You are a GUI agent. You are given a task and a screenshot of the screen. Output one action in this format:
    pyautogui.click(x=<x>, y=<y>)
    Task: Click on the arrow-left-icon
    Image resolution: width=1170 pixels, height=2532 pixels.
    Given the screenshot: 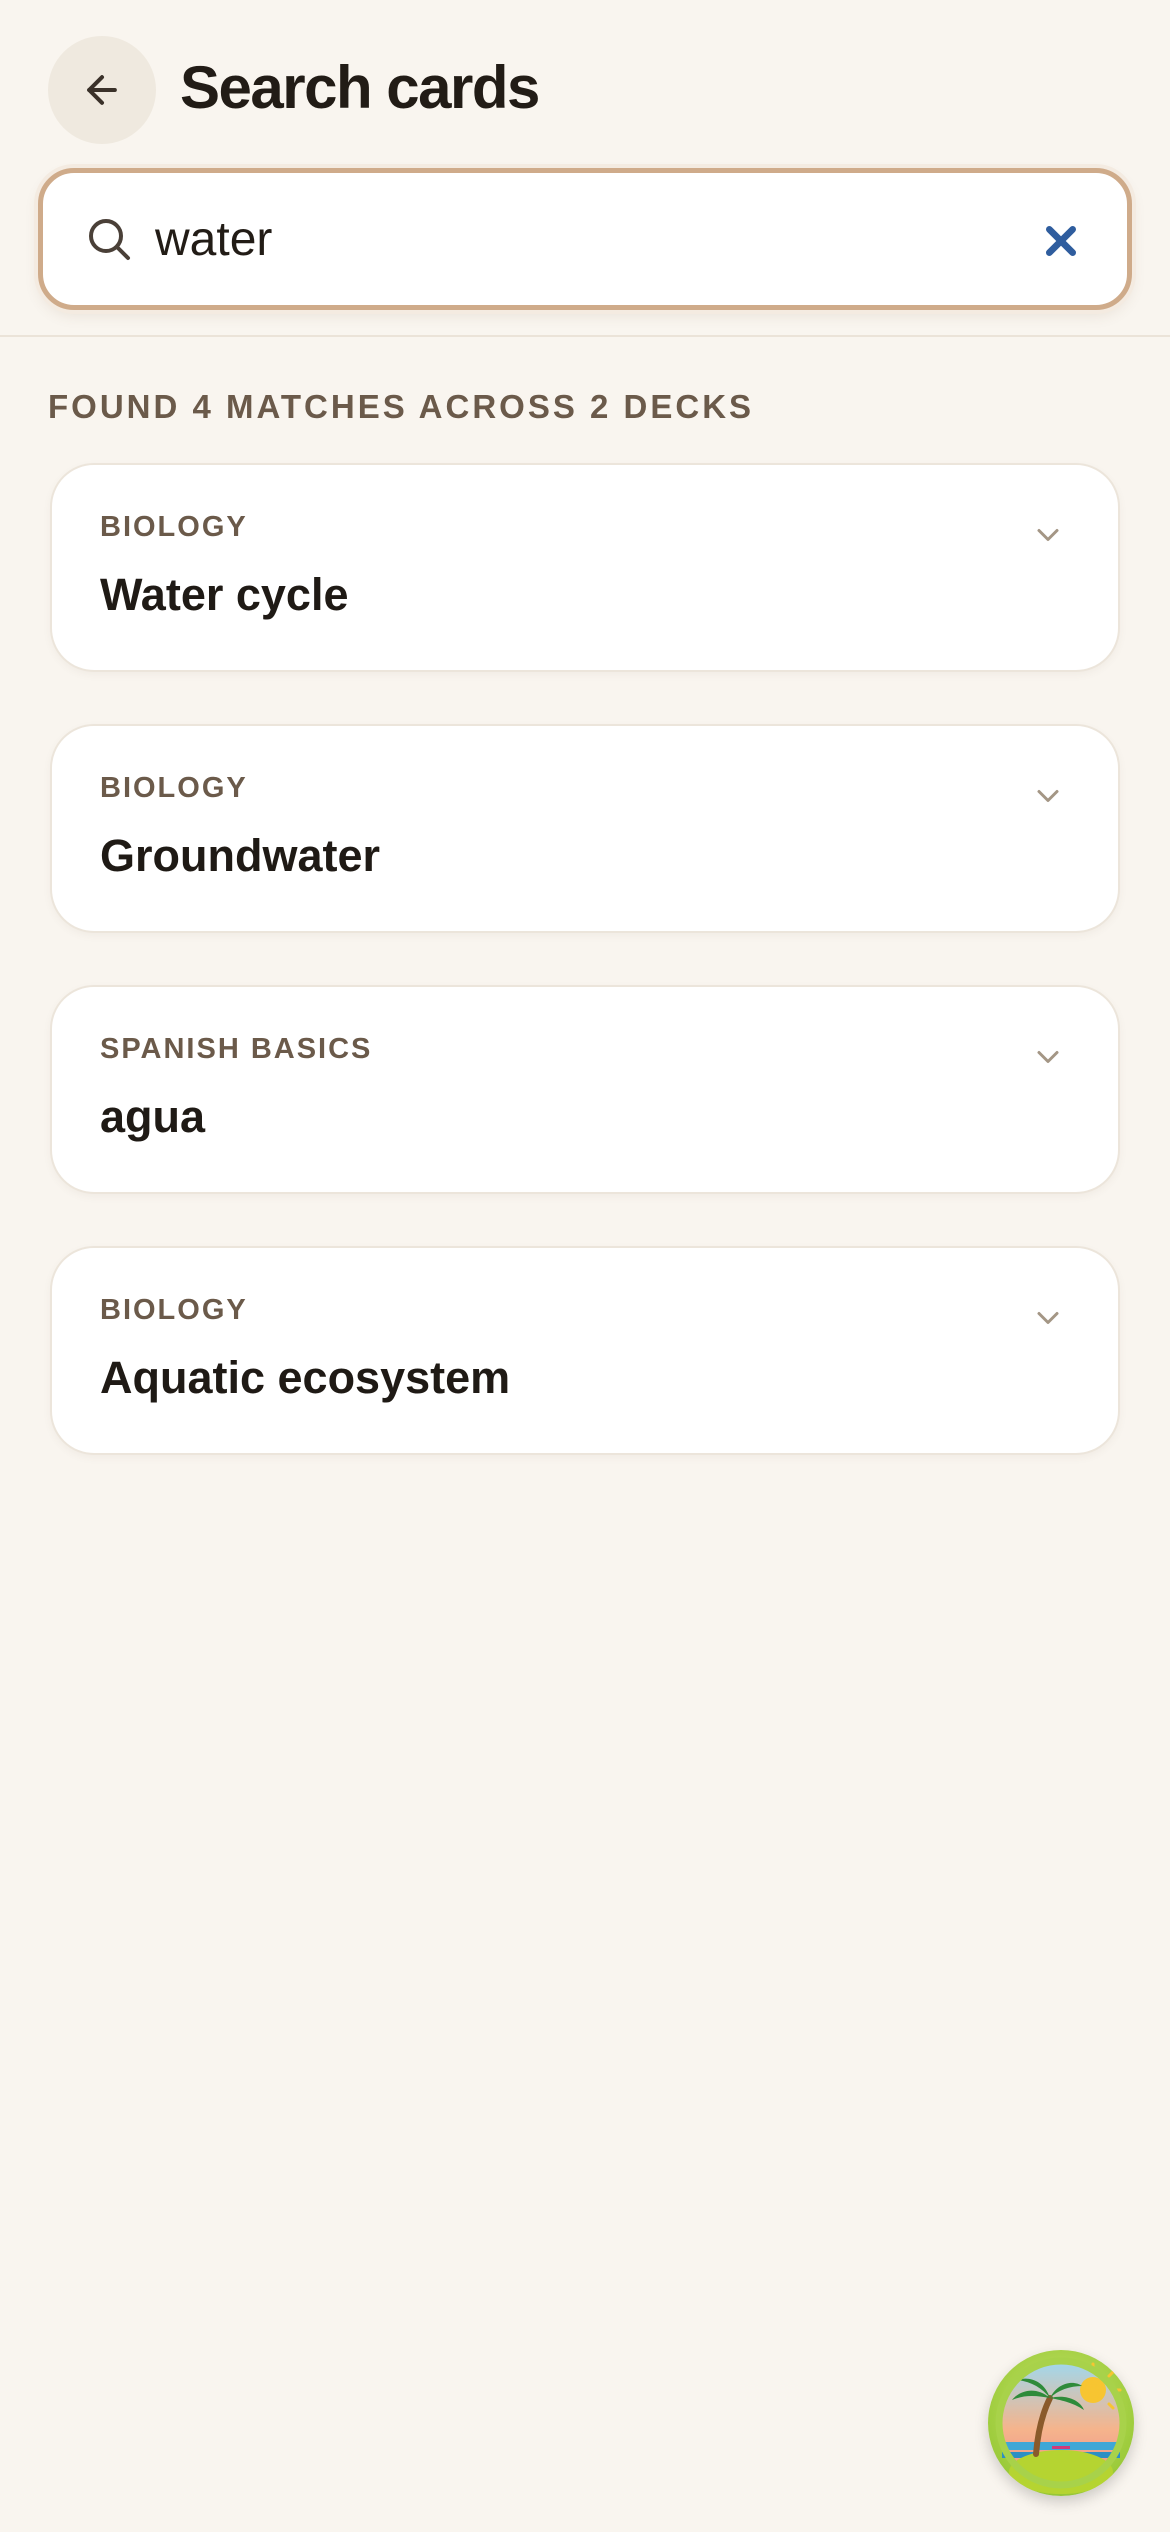 What is the action you would take?
    pyautogui.click(x=102, y=90)
    